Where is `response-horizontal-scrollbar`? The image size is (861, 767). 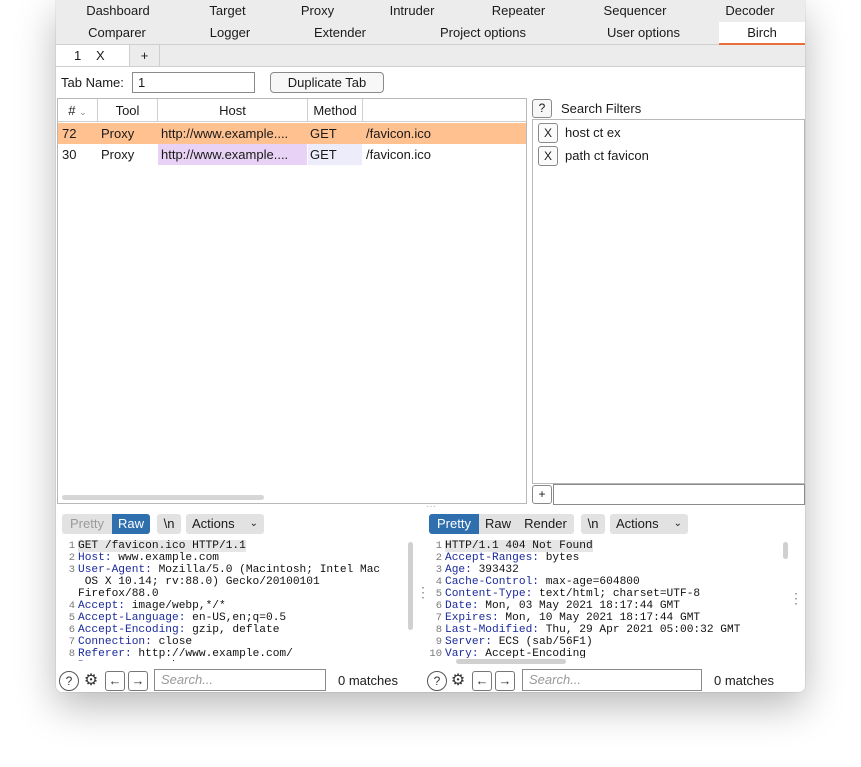 response-horizontal-scrollbar is located at coordinates (511, 661).